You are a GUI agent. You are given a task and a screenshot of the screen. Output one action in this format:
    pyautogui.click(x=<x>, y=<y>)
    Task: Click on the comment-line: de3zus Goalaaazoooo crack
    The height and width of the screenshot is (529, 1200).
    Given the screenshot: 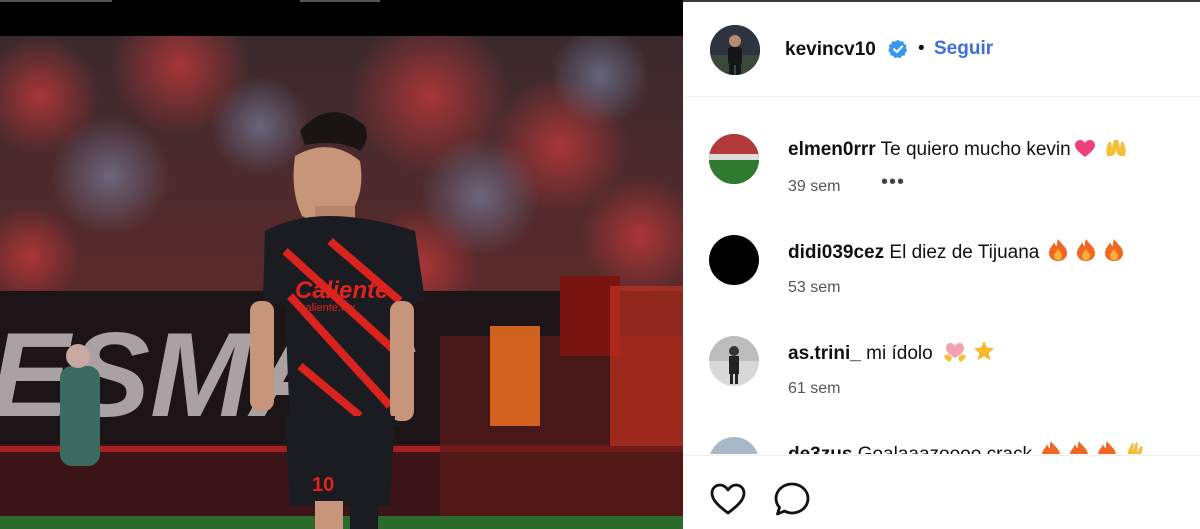 What is the action you would take?
    pyautogui.click(x=966, y=447)
    